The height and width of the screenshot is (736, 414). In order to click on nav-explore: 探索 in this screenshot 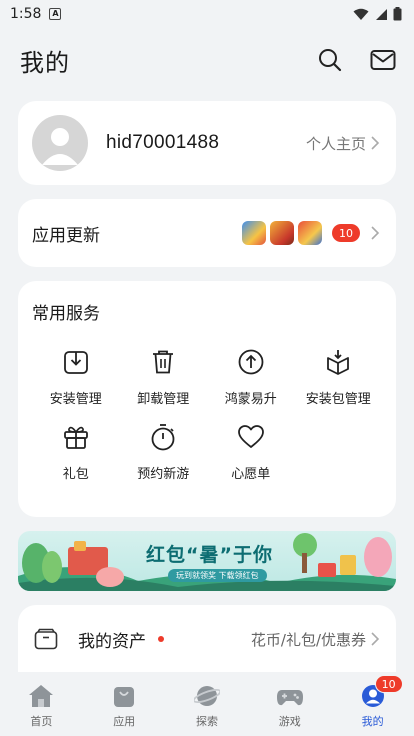, I will do `click(207, 704)`.